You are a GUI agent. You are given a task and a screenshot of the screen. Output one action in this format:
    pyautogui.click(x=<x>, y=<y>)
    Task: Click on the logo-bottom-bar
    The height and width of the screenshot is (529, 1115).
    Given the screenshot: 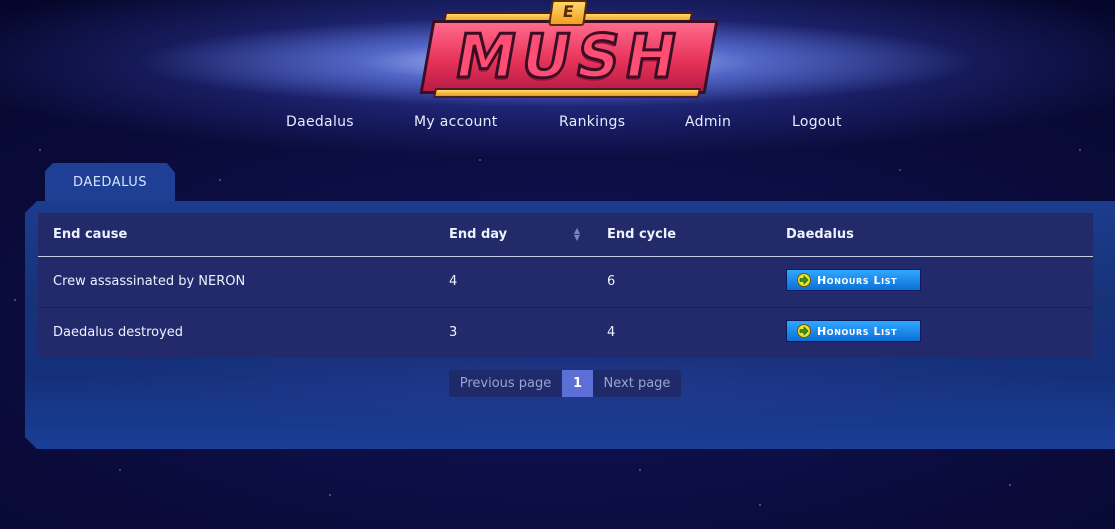 What is the action you would take?
    pyautogui.click(x=567, y=93)
    